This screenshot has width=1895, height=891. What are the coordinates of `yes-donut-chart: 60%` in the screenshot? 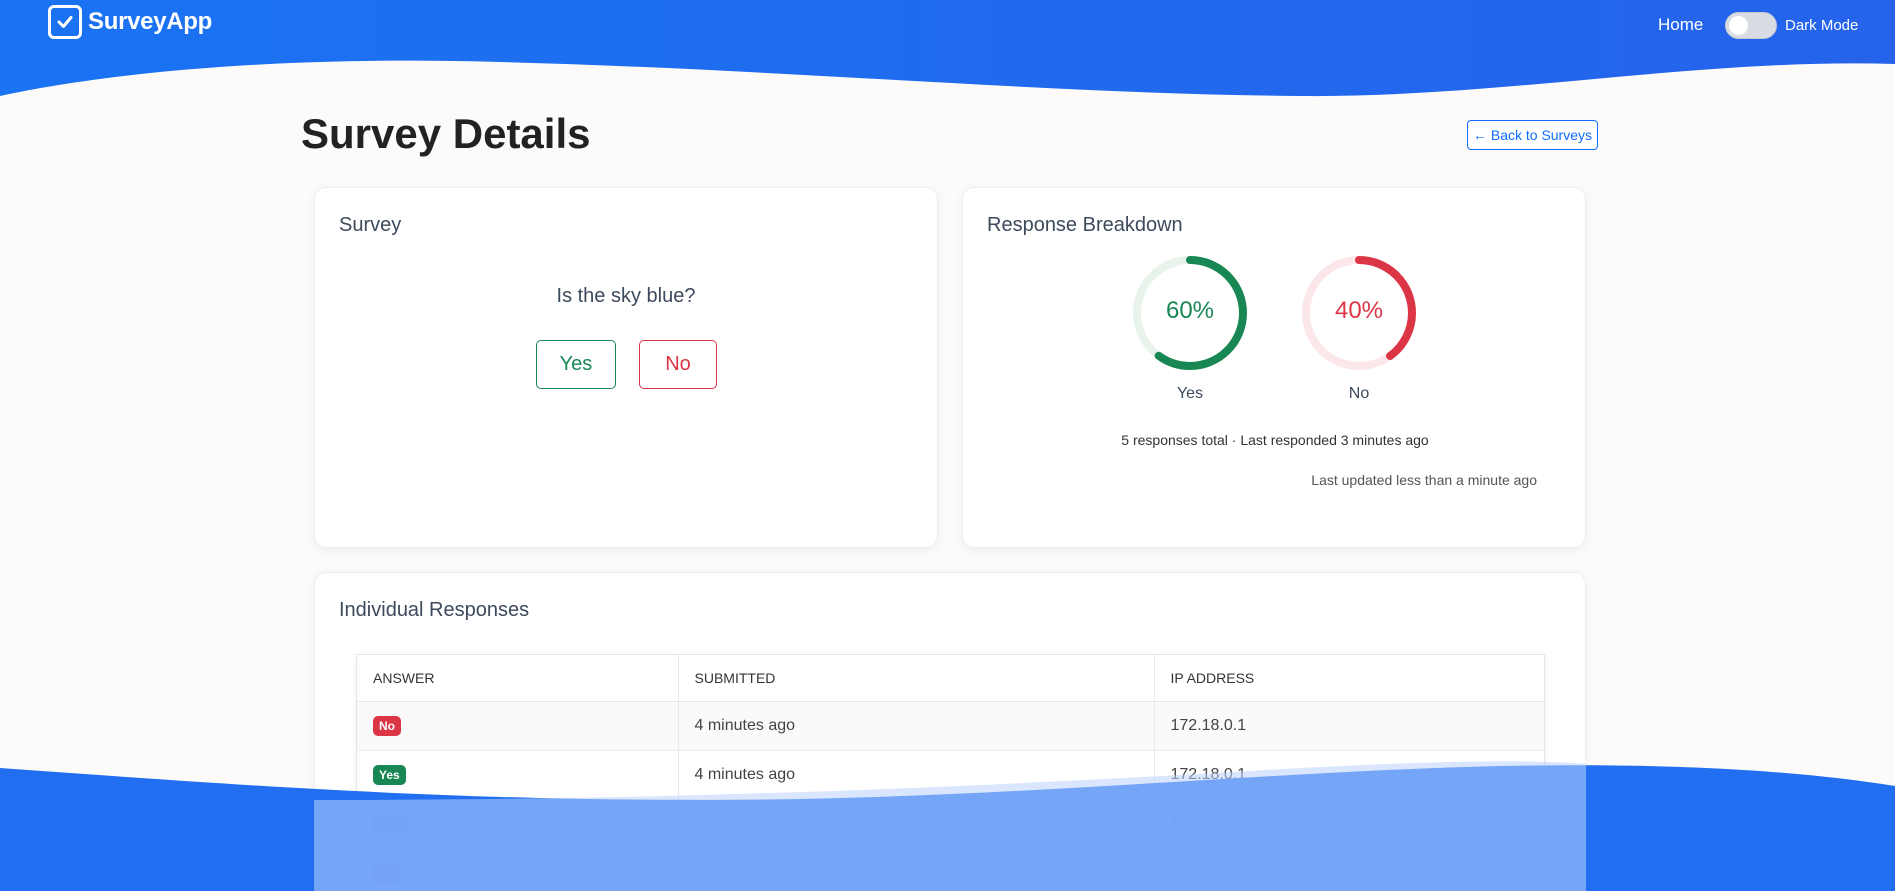 It's located at (1190, 313).